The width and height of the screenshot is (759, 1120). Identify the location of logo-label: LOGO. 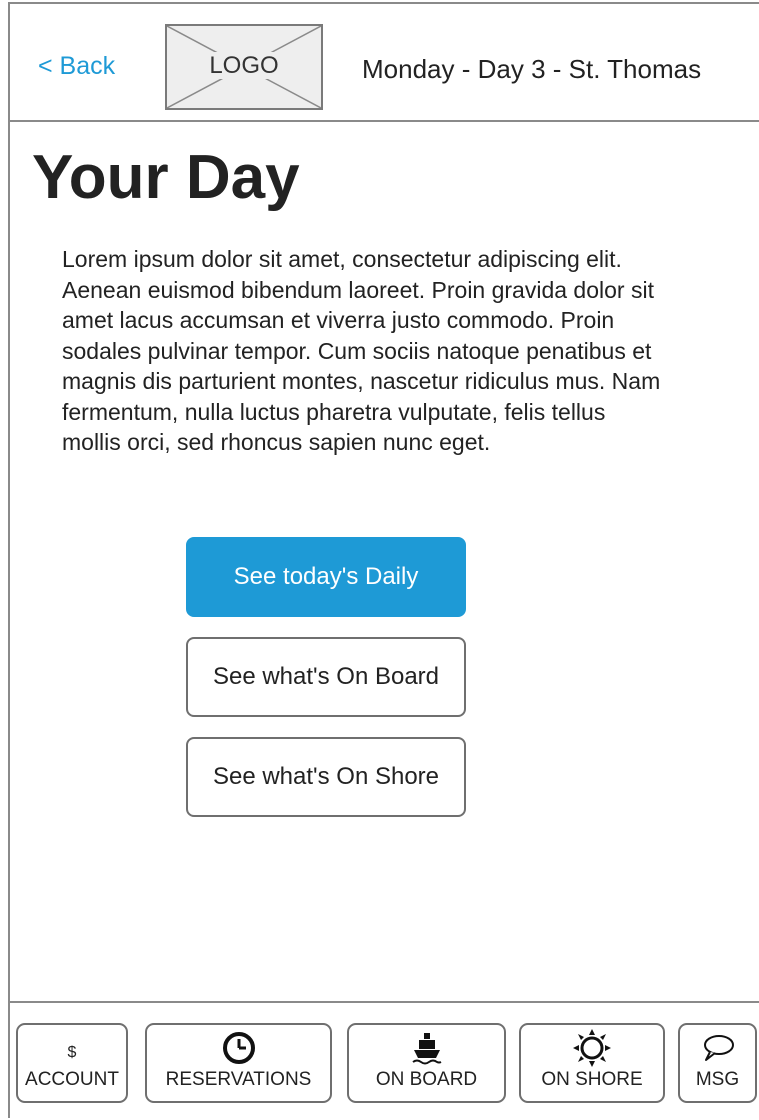
(244, 65).